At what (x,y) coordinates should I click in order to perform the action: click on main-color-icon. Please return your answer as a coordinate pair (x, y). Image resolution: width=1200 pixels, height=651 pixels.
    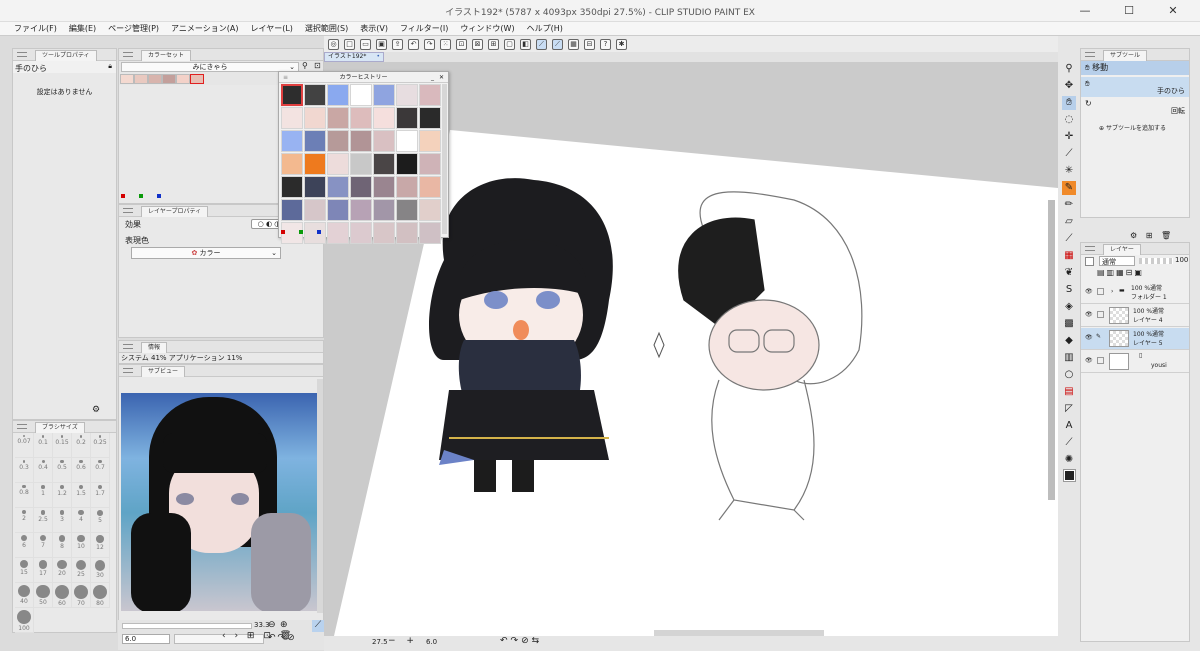
    Looking at the image, I should click on (1069, 476).